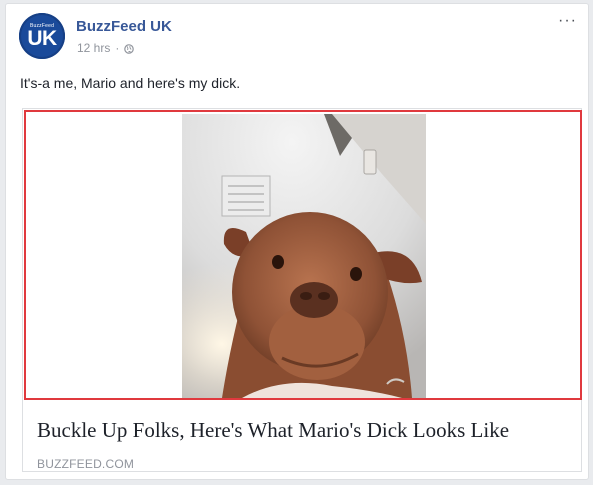  I want to click on avatar-main-text: UK, so click(42, 38).